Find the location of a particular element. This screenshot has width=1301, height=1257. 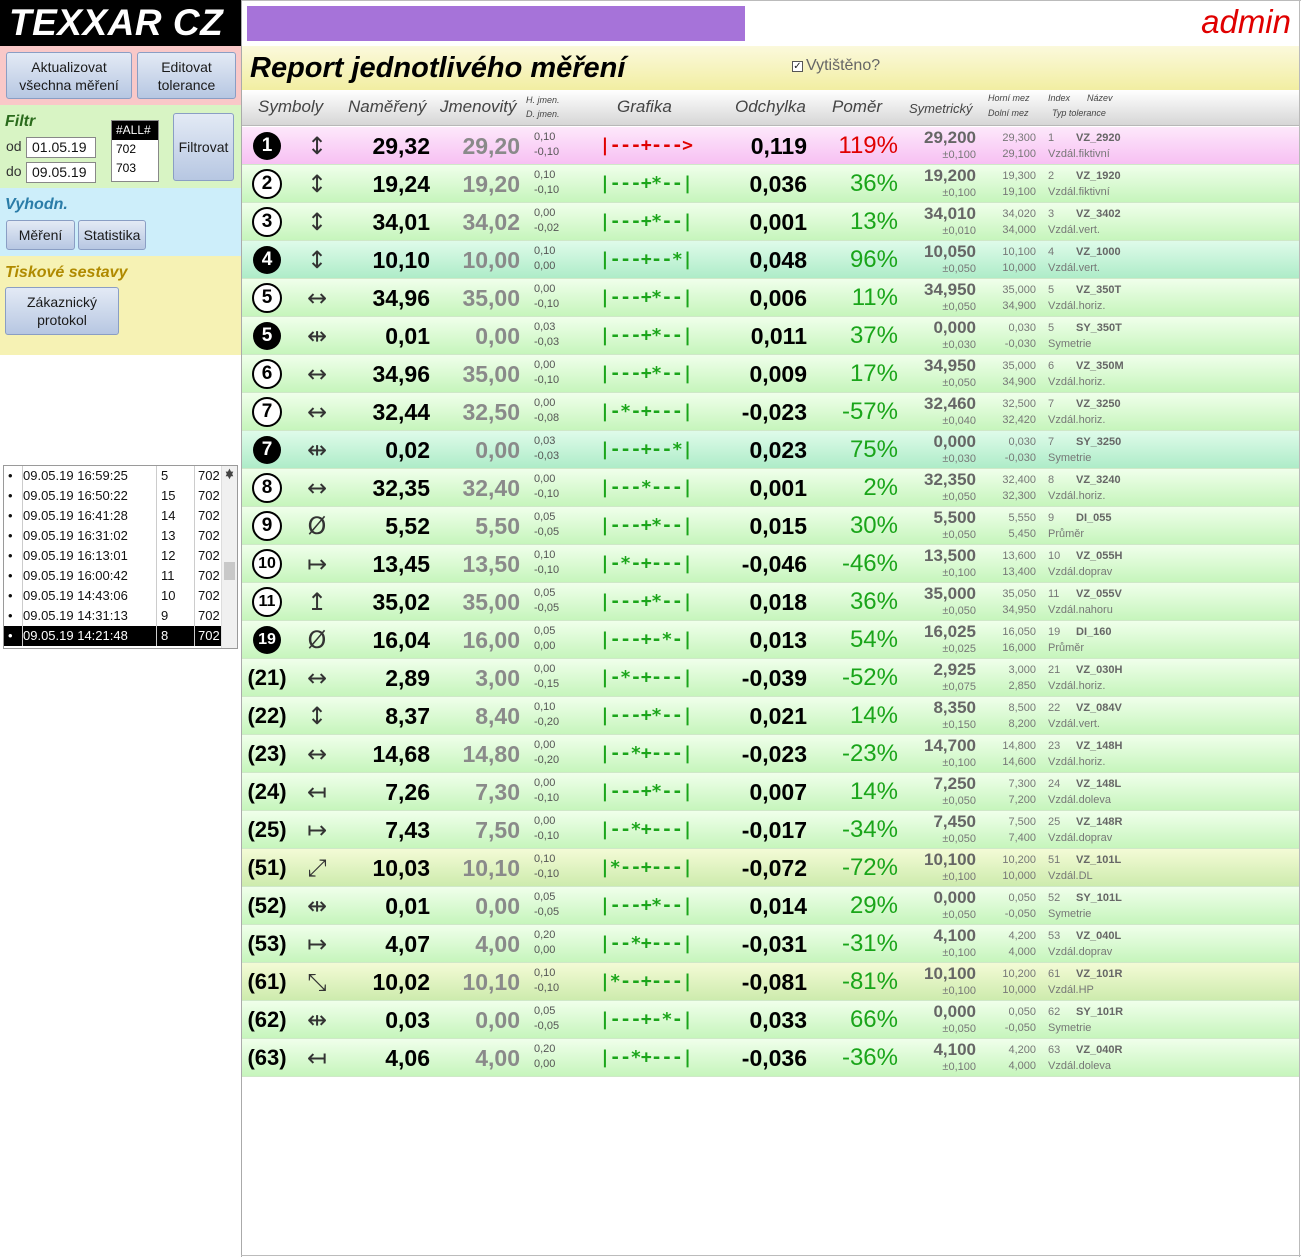

tolerance-graph: |-*-+---| is located at coordinates (646, 677).